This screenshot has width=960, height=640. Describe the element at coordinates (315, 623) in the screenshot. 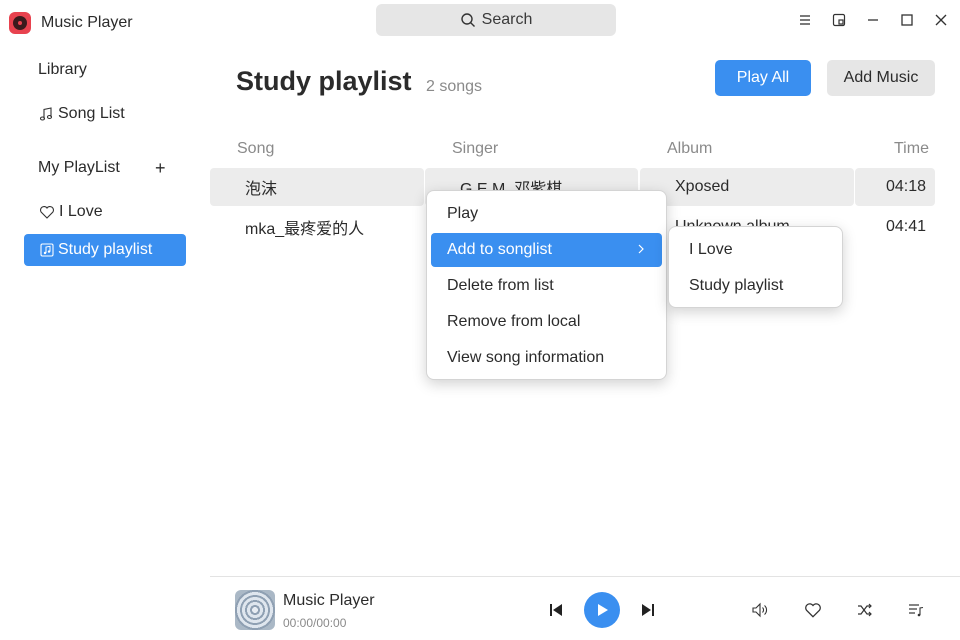

I see `player-time: 00:00/00:00` at that location.